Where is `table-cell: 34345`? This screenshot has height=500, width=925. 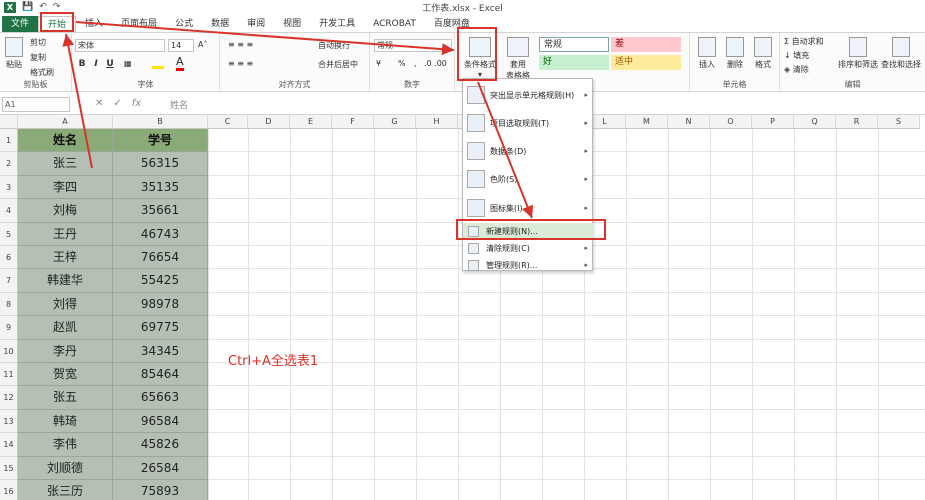
table-cell: 34345 is located at coordinates (160, 351).